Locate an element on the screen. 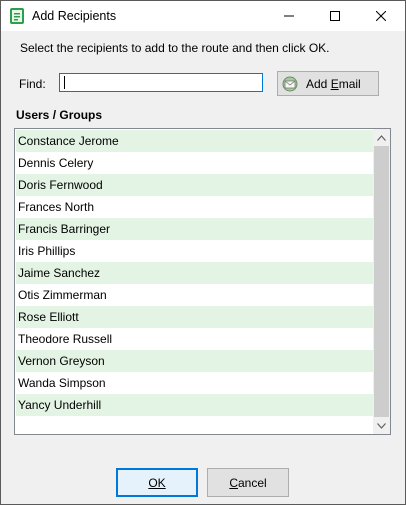 This screenshot has width=406, height=505. chevron-down-icon is located at coordinates (381, 425).